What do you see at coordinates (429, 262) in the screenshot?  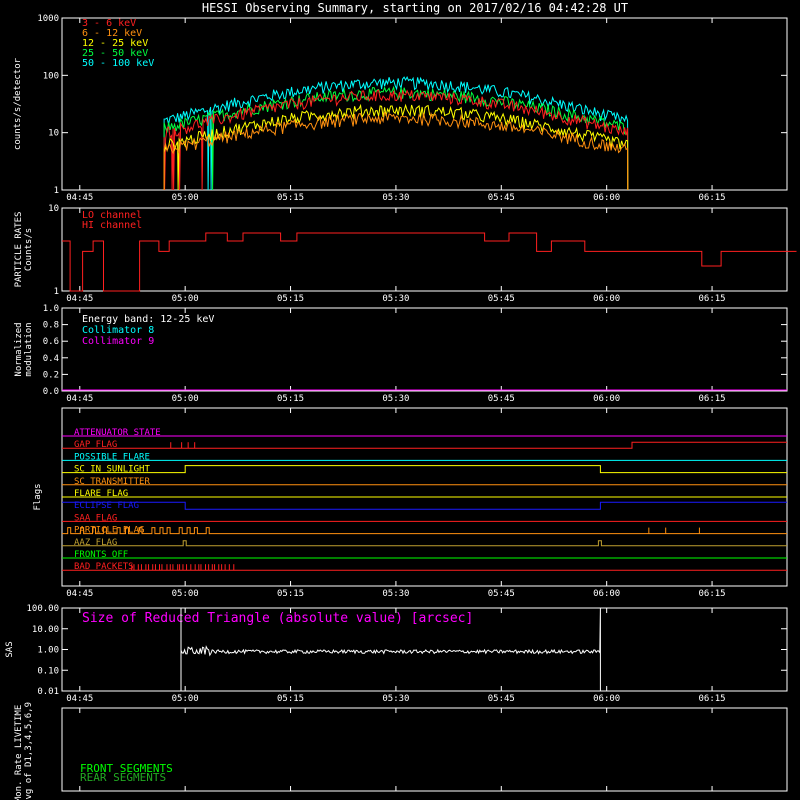 I see `particle-series` at bounding box center [429, 262].